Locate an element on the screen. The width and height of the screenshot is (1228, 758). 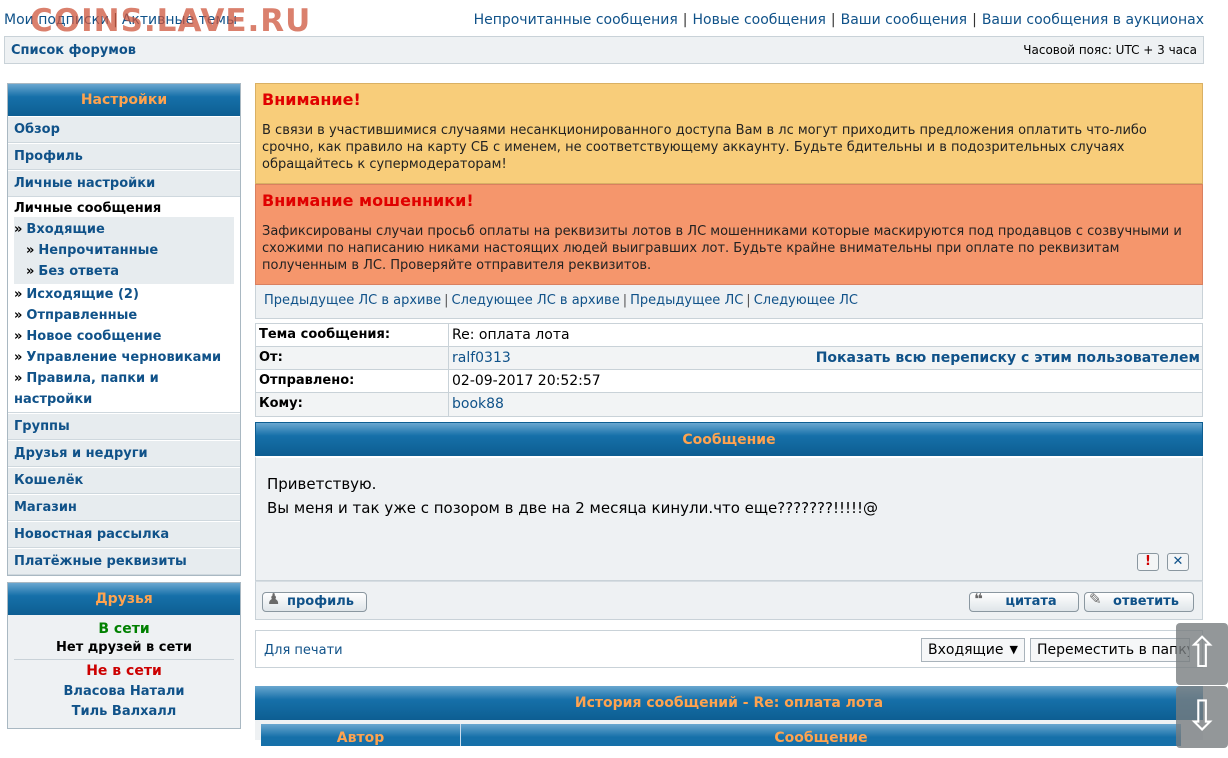
move-to-folder-button: Переместить в папку is located at coordinates (1110, 650).